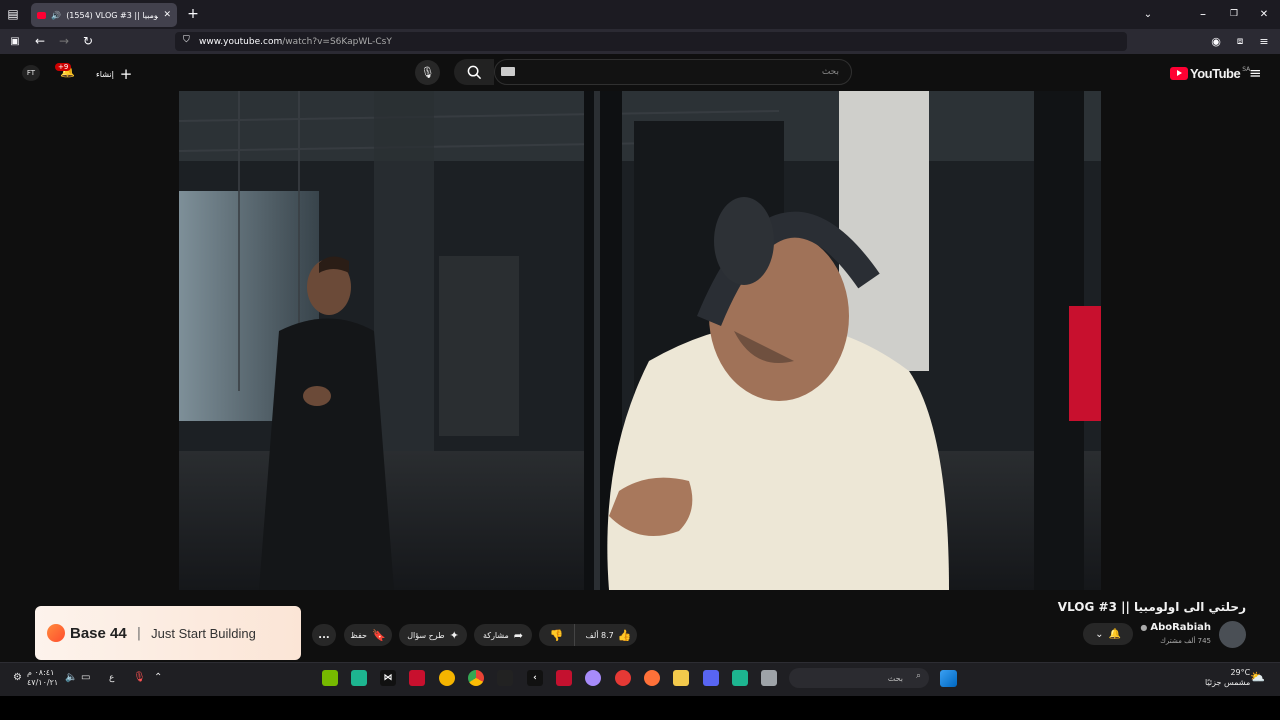 The height and width of the screenshot is (720, 1280). I want to click on network-icon: ▭, so click(85, 677).